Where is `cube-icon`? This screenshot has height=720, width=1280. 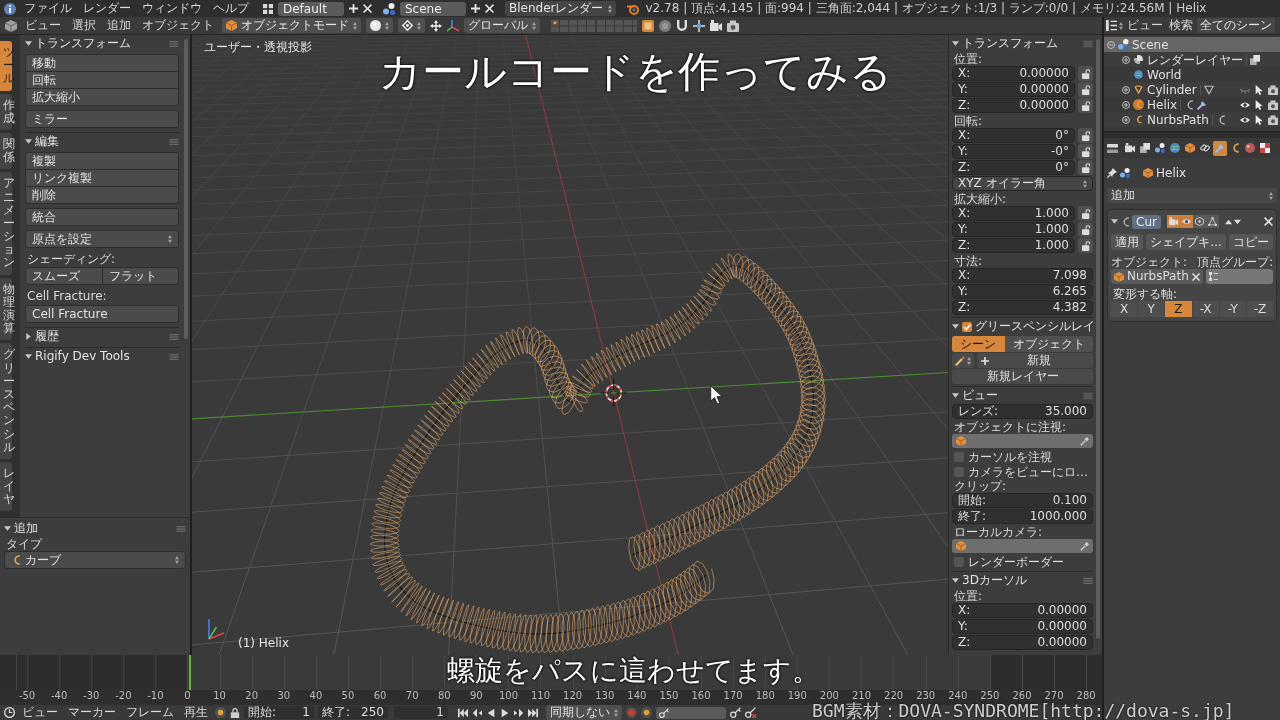
cube-icon is located at coordinates (11, 25).